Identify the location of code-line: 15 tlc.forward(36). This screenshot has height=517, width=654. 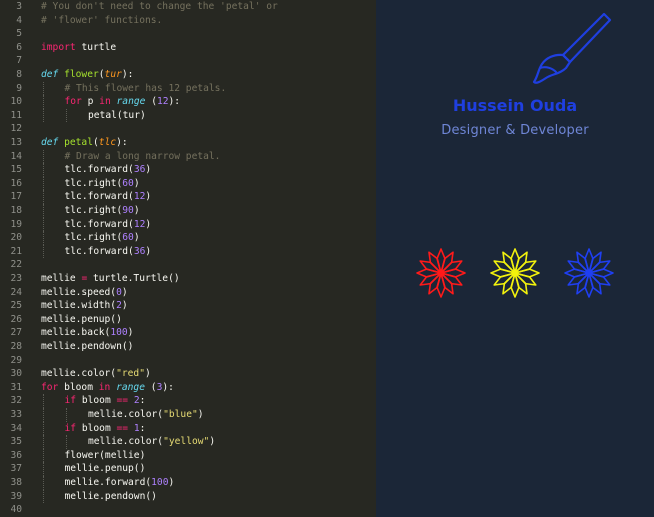
(188, 170).